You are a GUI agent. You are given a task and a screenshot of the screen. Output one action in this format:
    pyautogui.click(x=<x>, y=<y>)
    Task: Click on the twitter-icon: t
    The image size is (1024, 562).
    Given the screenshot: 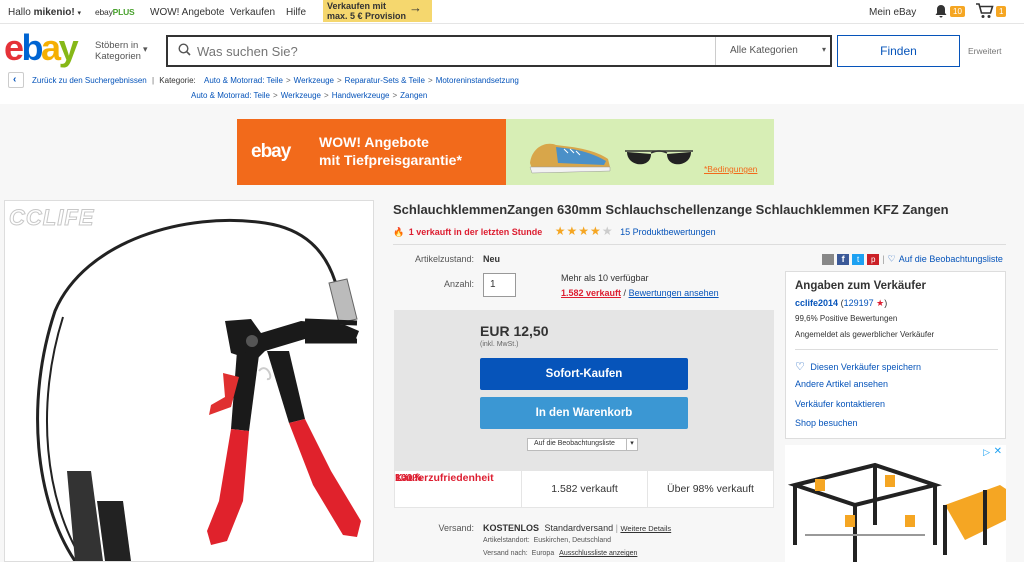 What is the action you would take?
    pyautogui.click(x=858, y=259)
    